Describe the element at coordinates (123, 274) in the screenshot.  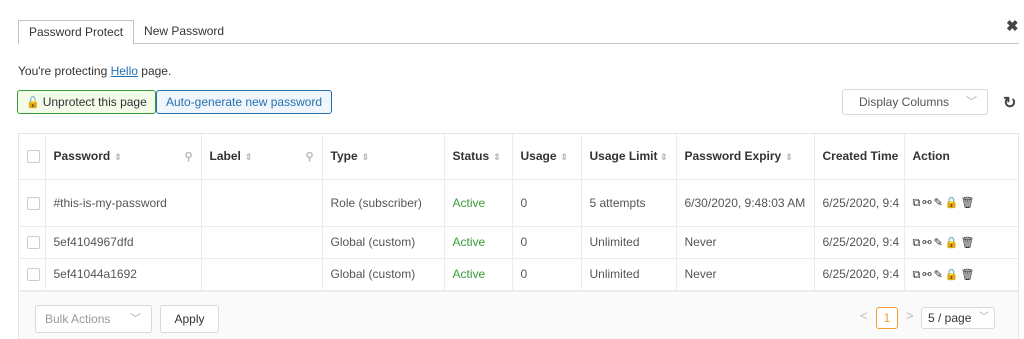
I see `cell-password: 5ef41044a1692` at that location.